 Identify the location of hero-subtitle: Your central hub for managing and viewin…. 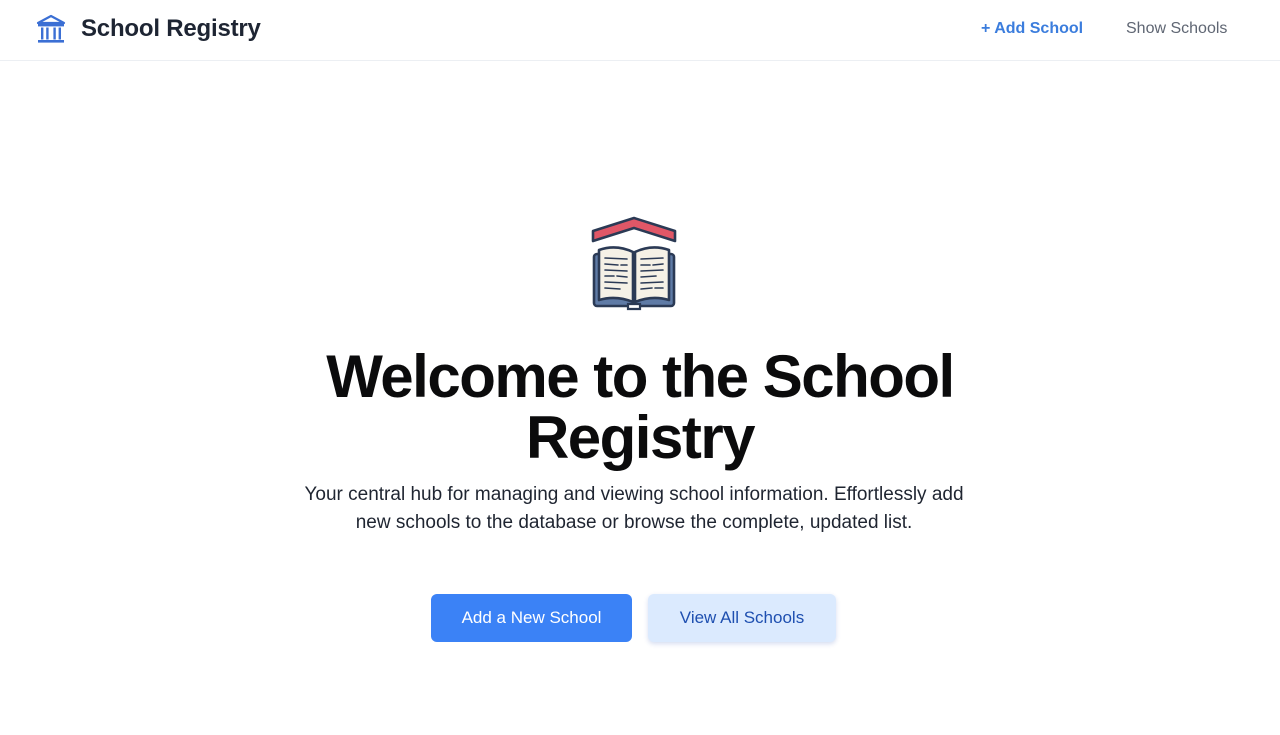
(634, 508).